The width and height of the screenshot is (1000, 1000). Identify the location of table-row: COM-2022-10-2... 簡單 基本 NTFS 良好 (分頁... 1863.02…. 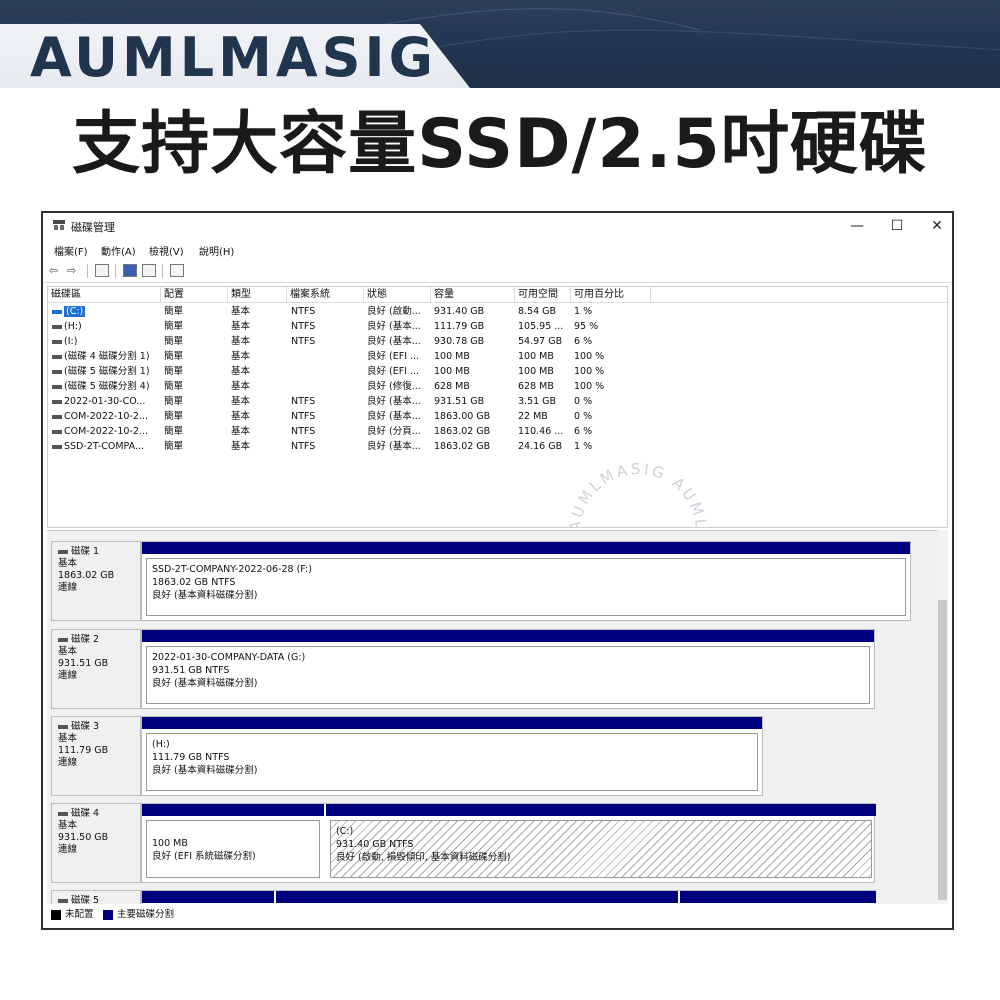
(497, 431).